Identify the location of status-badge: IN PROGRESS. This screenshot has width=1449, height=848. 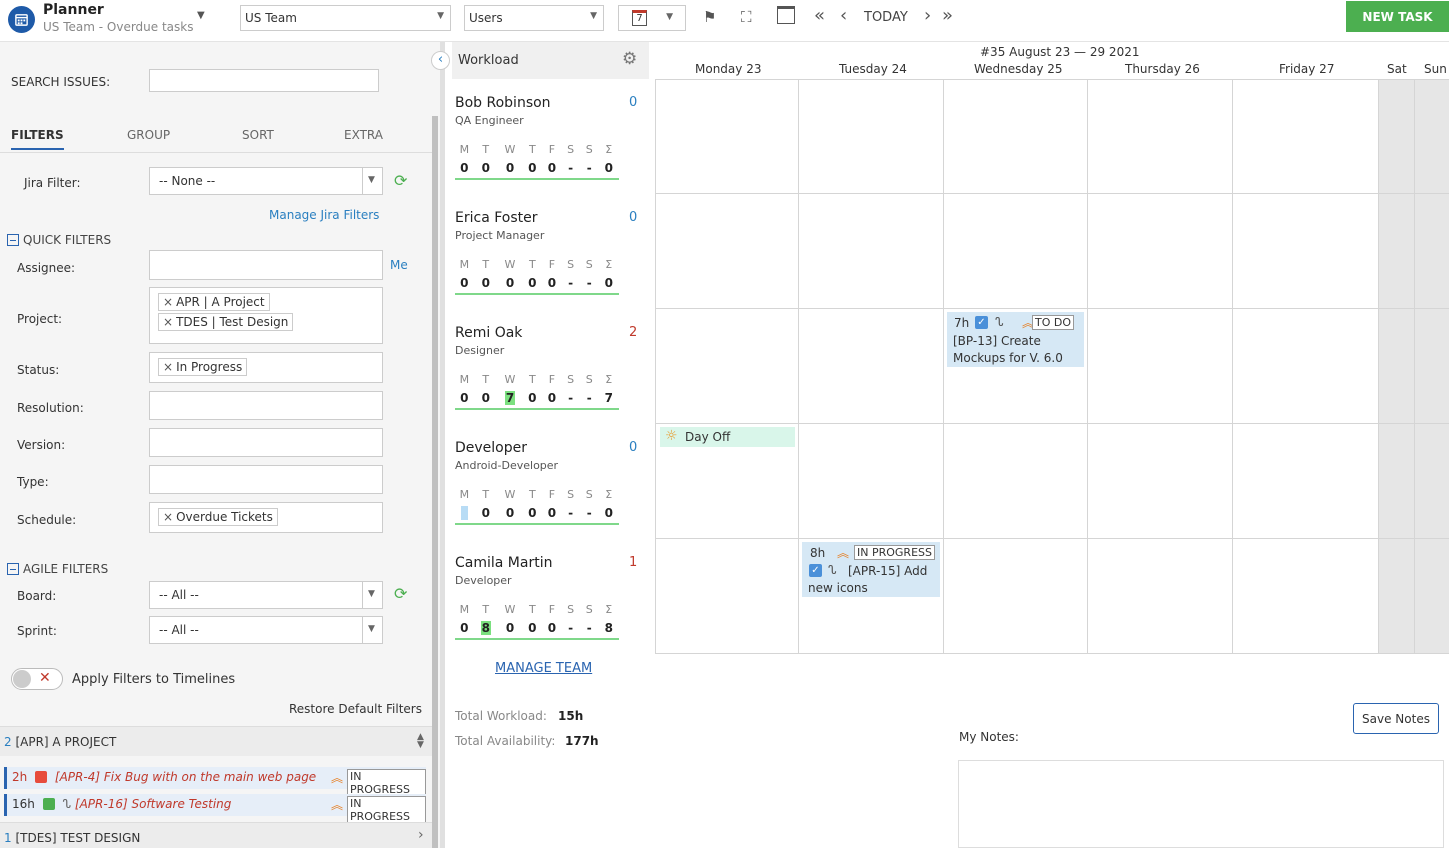
(894, 552).